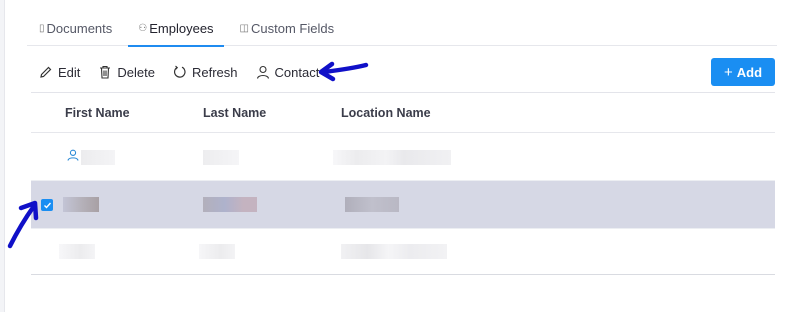 This screenshot has width=794, height=312. I want to click on document-icon: ▯, so click(42, 28).